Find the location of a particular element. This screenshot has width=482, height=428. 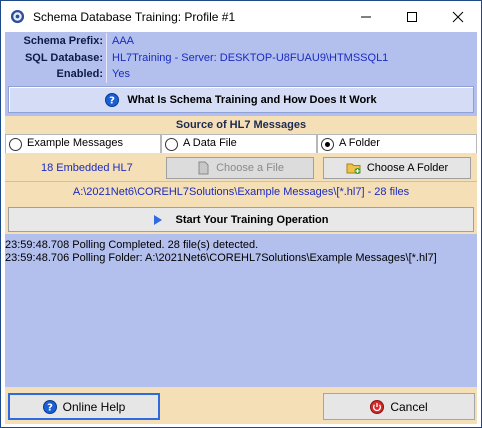

schema-prefix-value: AAA is located at coordinates (123, 41).